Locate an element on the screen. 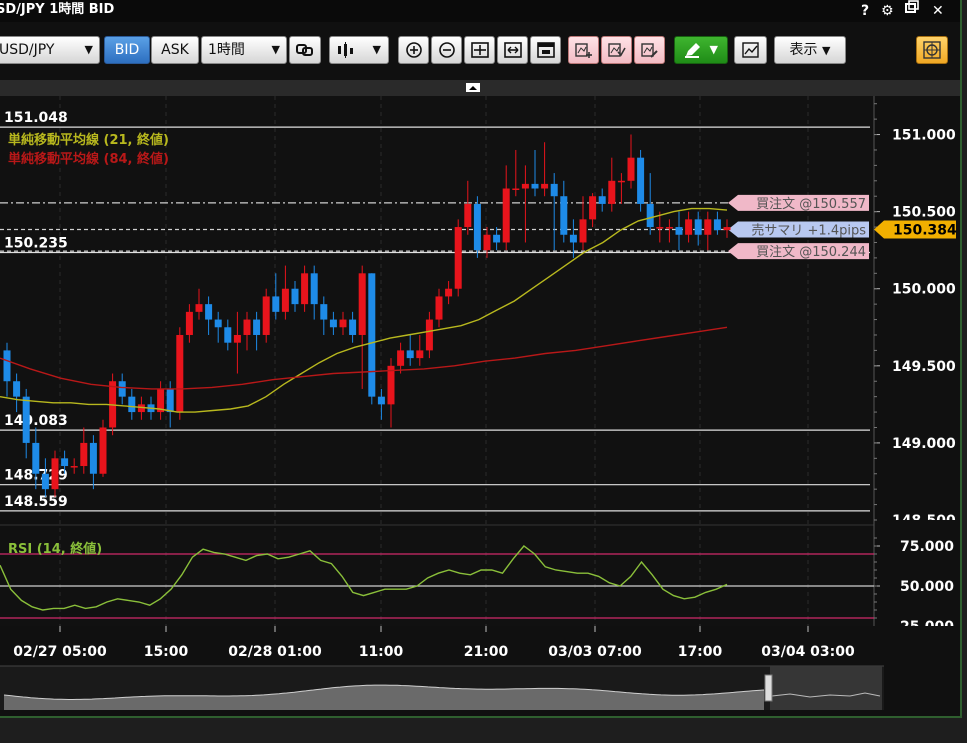  rsi-tick-label: 50.000 is located at coordinates (927, 587).